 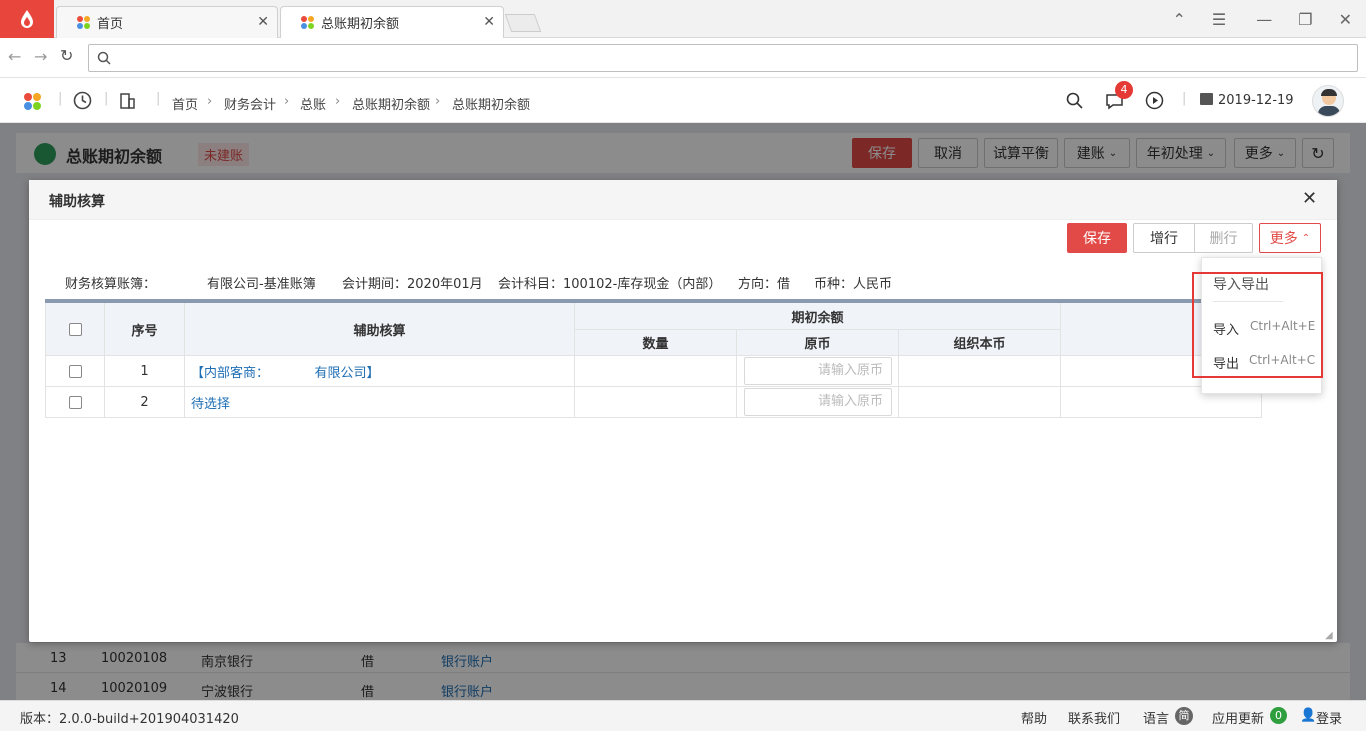 I want to click on select-all-cell, so click(x=75, y=329).